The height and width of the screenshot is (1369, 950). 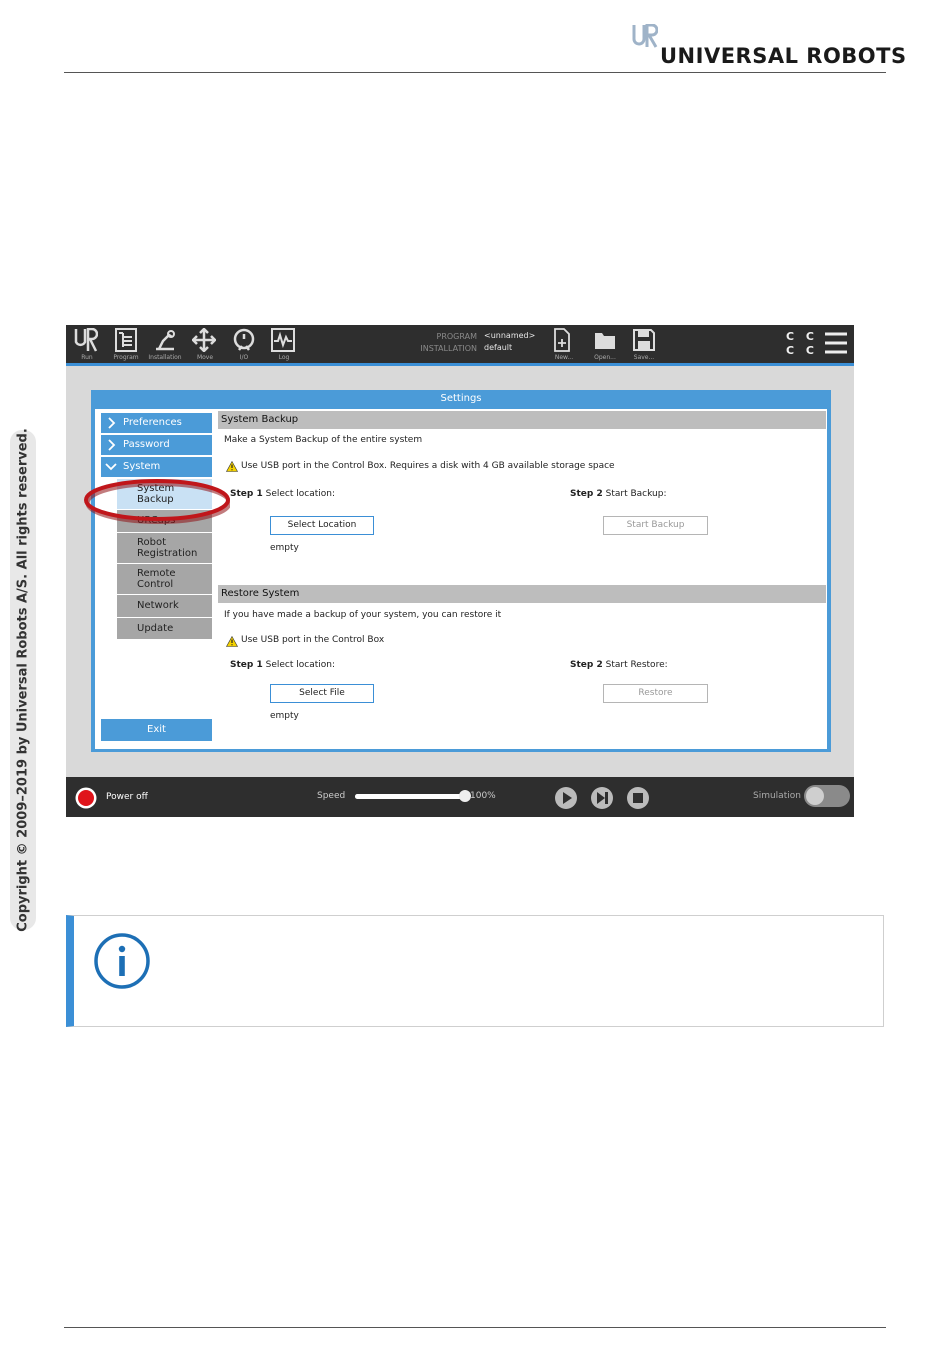 I want to click on restore-step1: Step 1 Select location:, so click(x=282, y=665).